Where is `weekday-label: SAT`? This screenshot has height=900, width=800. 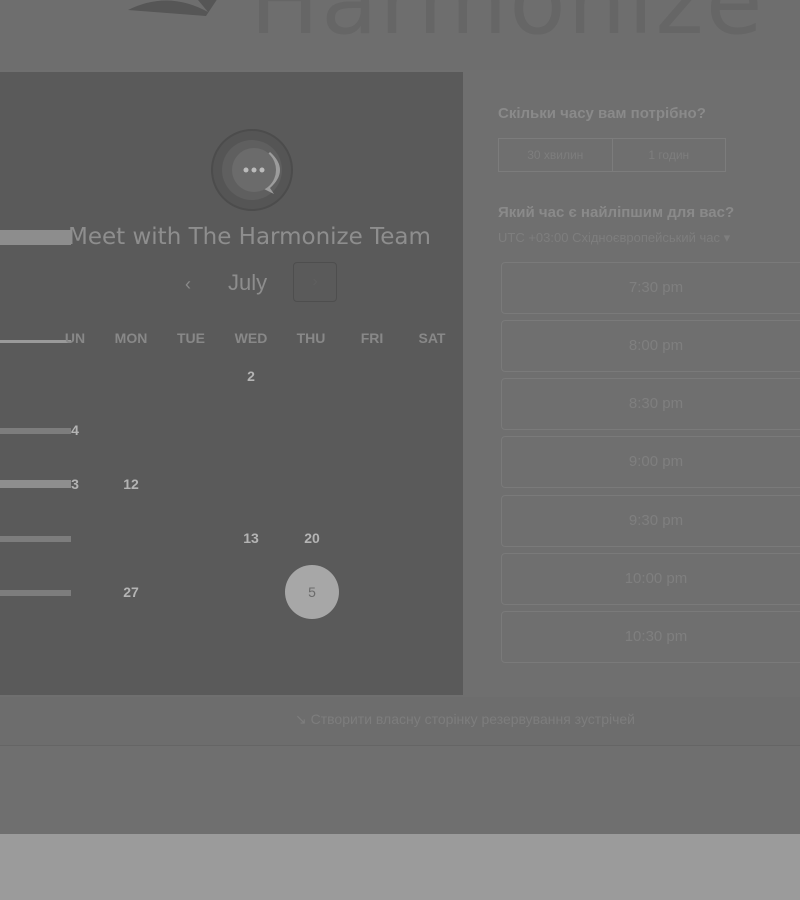
weekday-label: SAT is located at coordinates (432, 338).